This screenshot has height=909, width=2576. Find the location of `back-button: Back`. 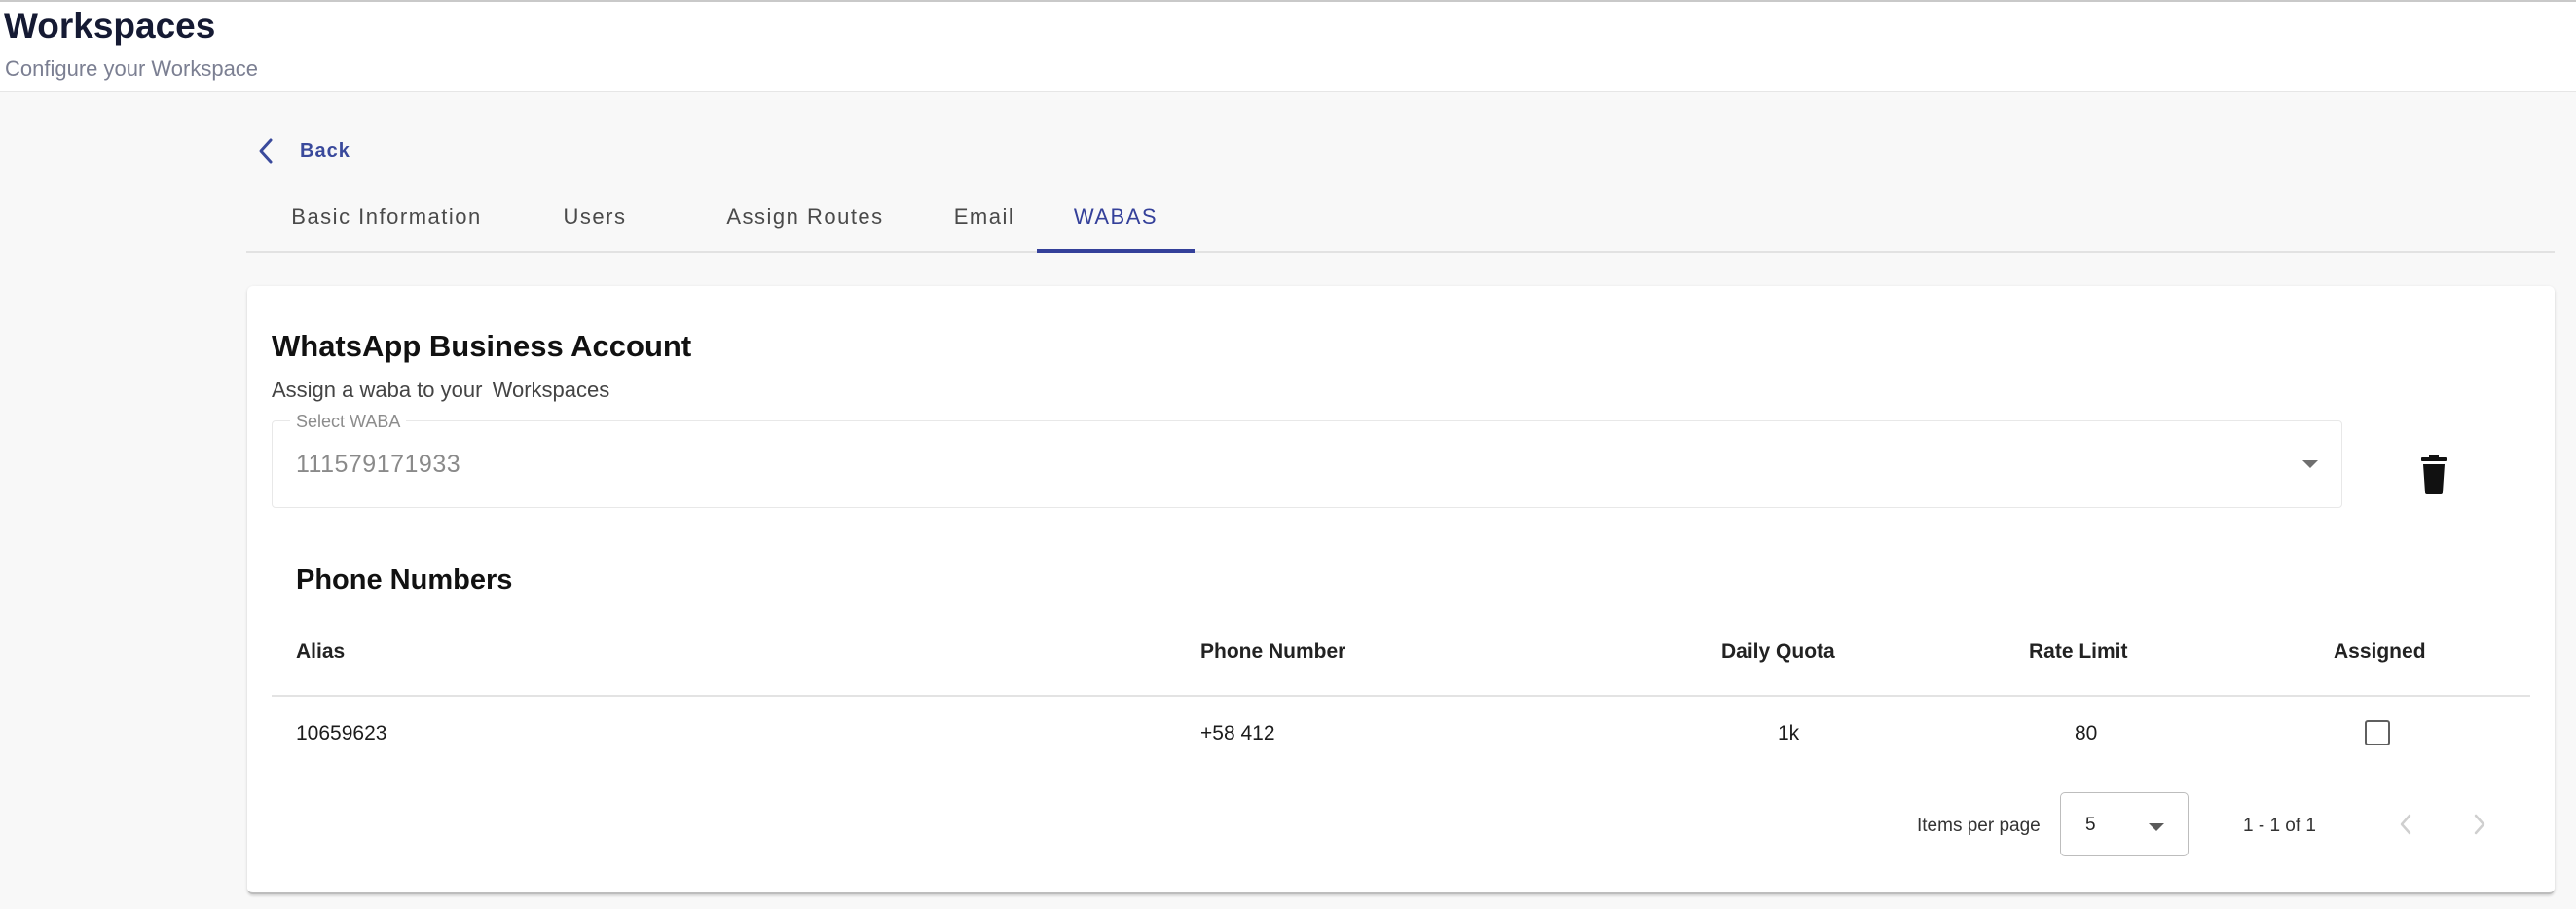

back-button: Back is located at coordinates (302, 151).